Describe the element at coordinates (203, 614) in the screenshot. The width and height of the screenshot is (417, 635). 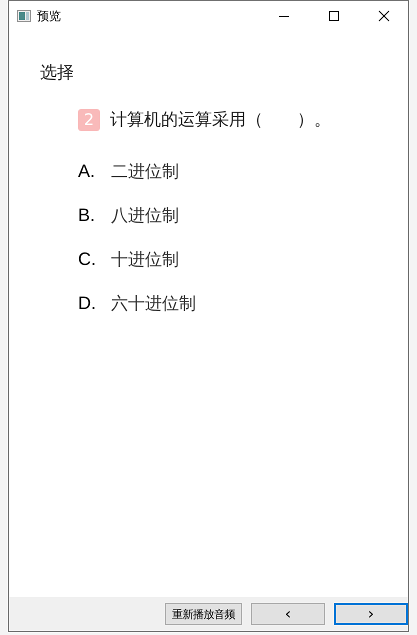
I see `replay-button: 重新播放音频` at that location.